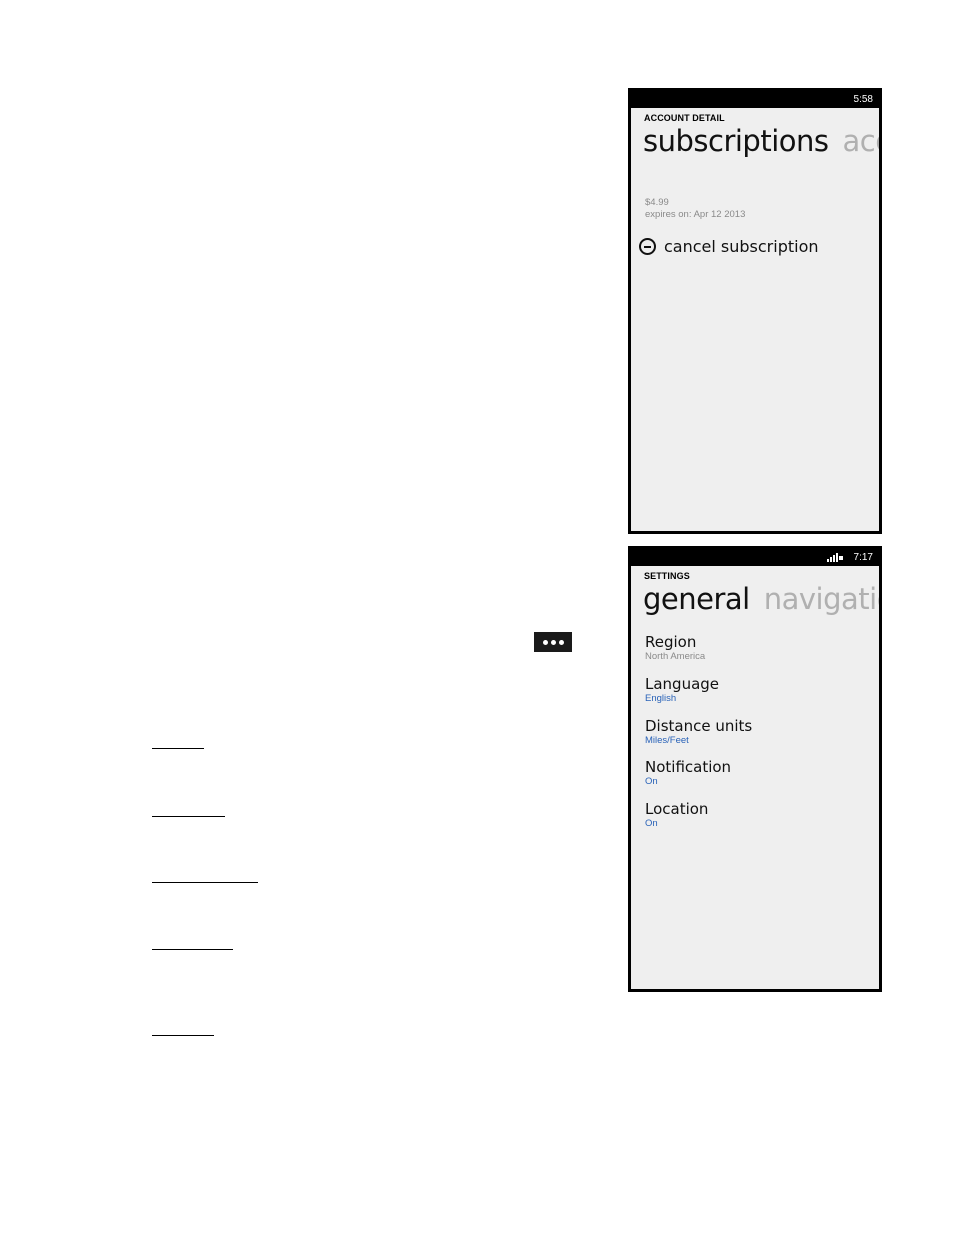  Describe the element at coordinates (863, 557) in the screenshot. I see `status-time: 7:17` at that location.